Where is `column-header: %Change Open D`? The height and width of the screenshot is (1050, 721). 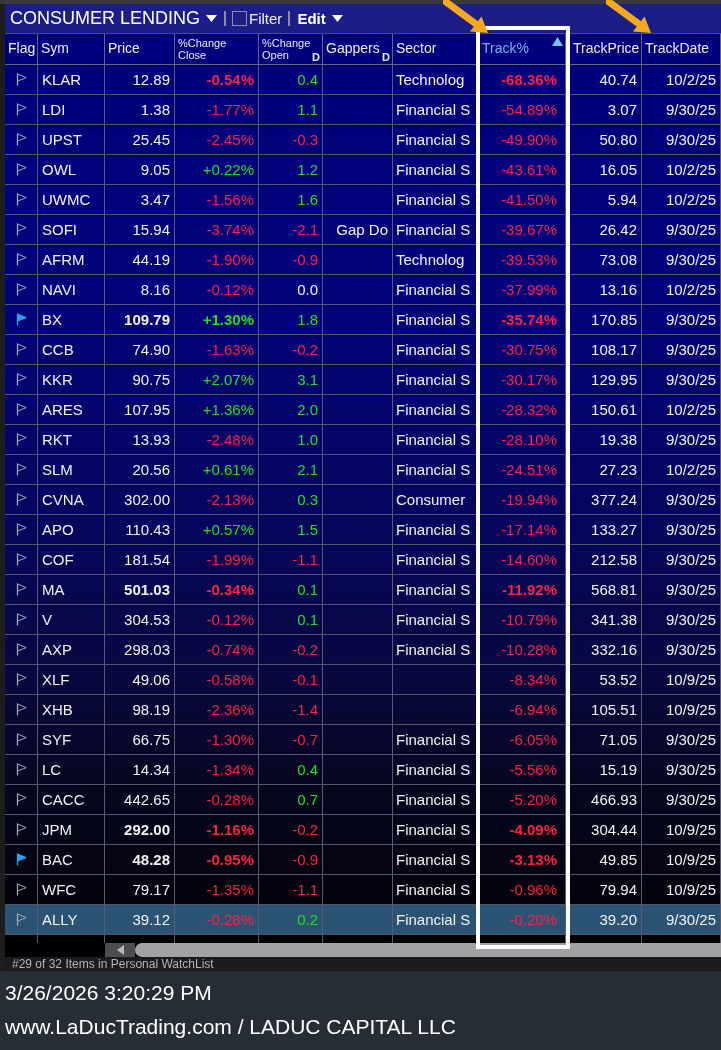 column-header: %Change Open D is located at coordinates (291, 49).